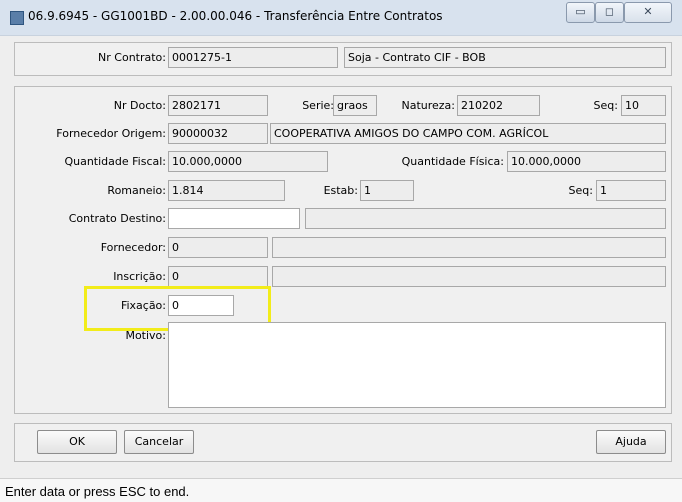 The height and width of the screenshot is (502, 682). What do you see at coordinates (139, 105) in the screenshot?
I see `nr-docto-label: Nr Docto:` at bounding box center [139, 105].